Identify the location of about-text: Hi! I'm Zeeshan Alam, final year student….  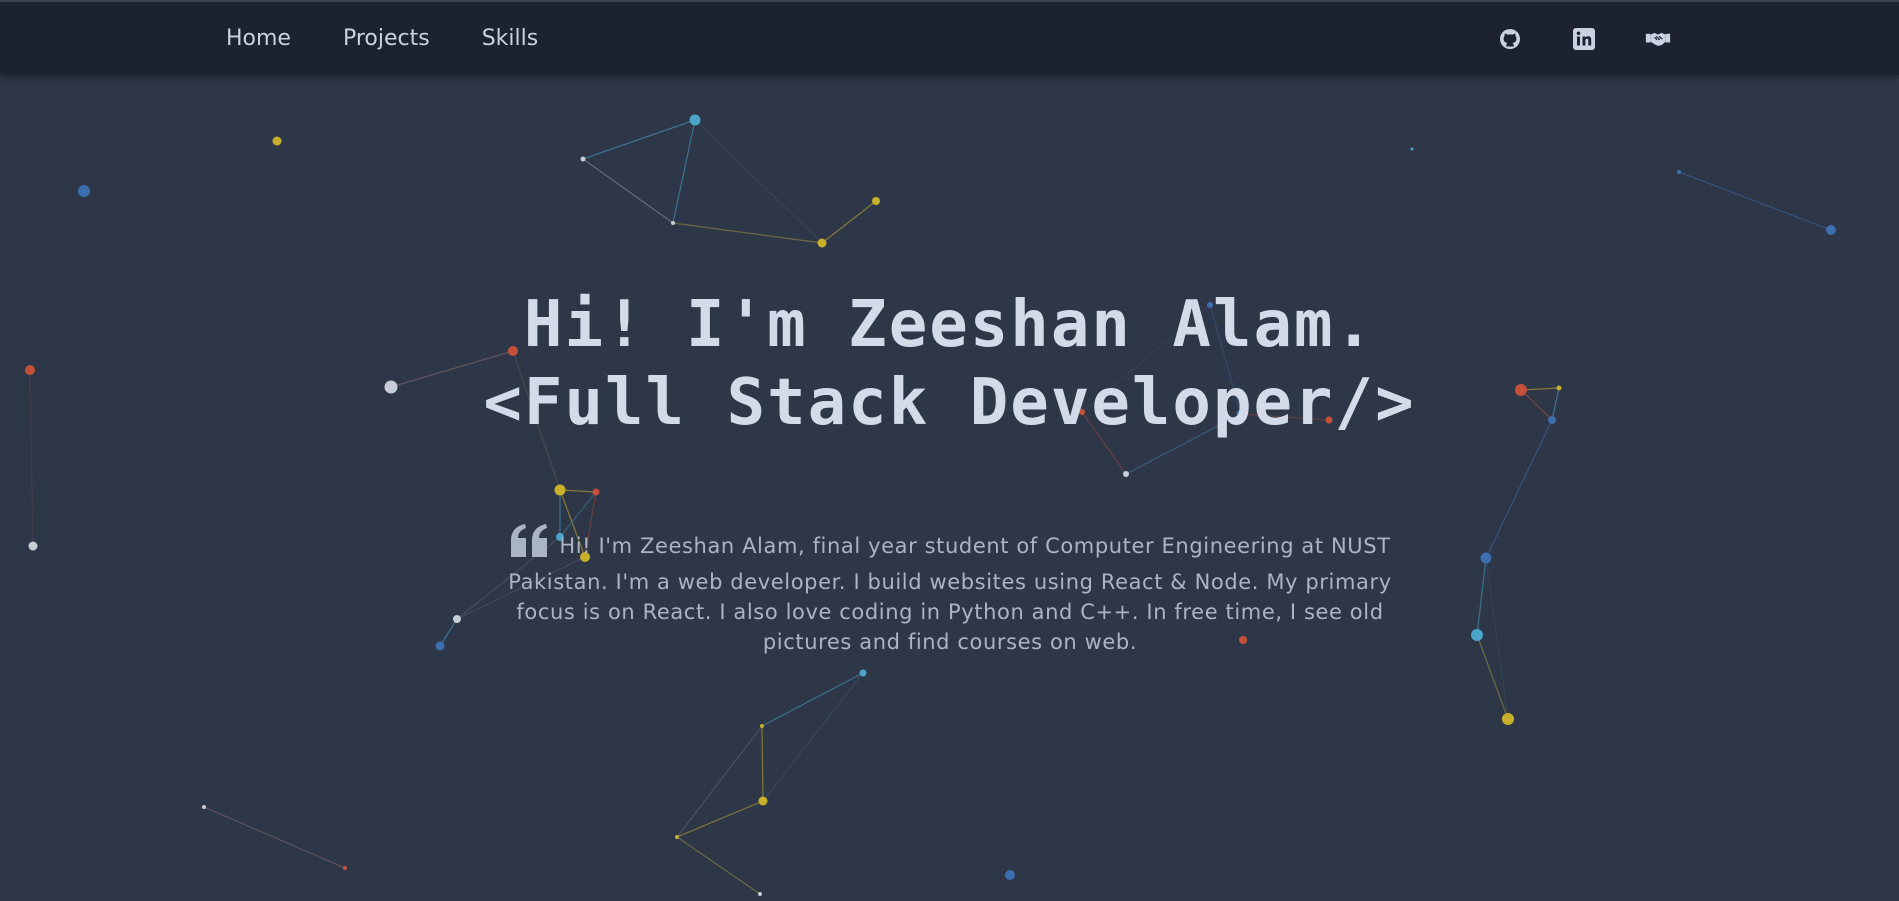
(950, 590).